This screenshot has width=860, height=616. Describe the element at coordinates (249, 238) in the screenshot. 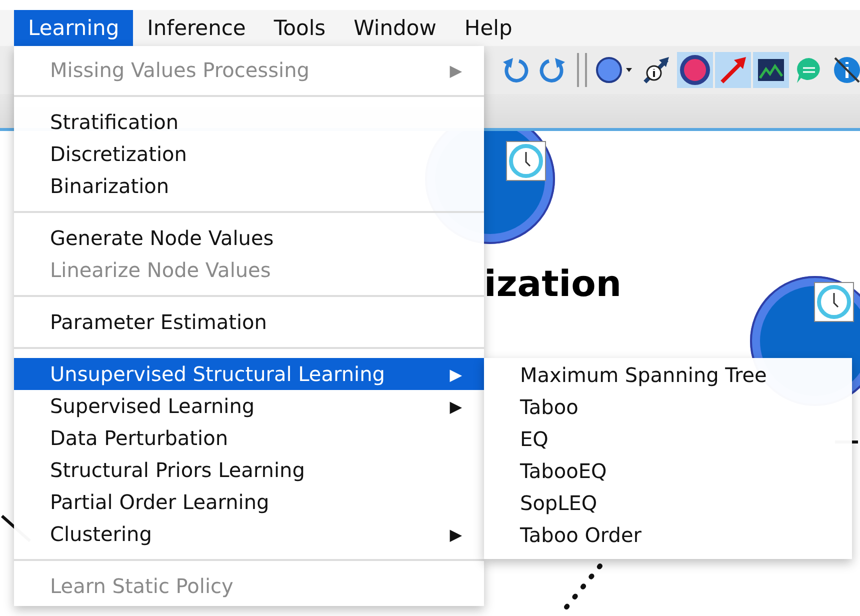

I see `menu-item: Generate Node Values` at that location.